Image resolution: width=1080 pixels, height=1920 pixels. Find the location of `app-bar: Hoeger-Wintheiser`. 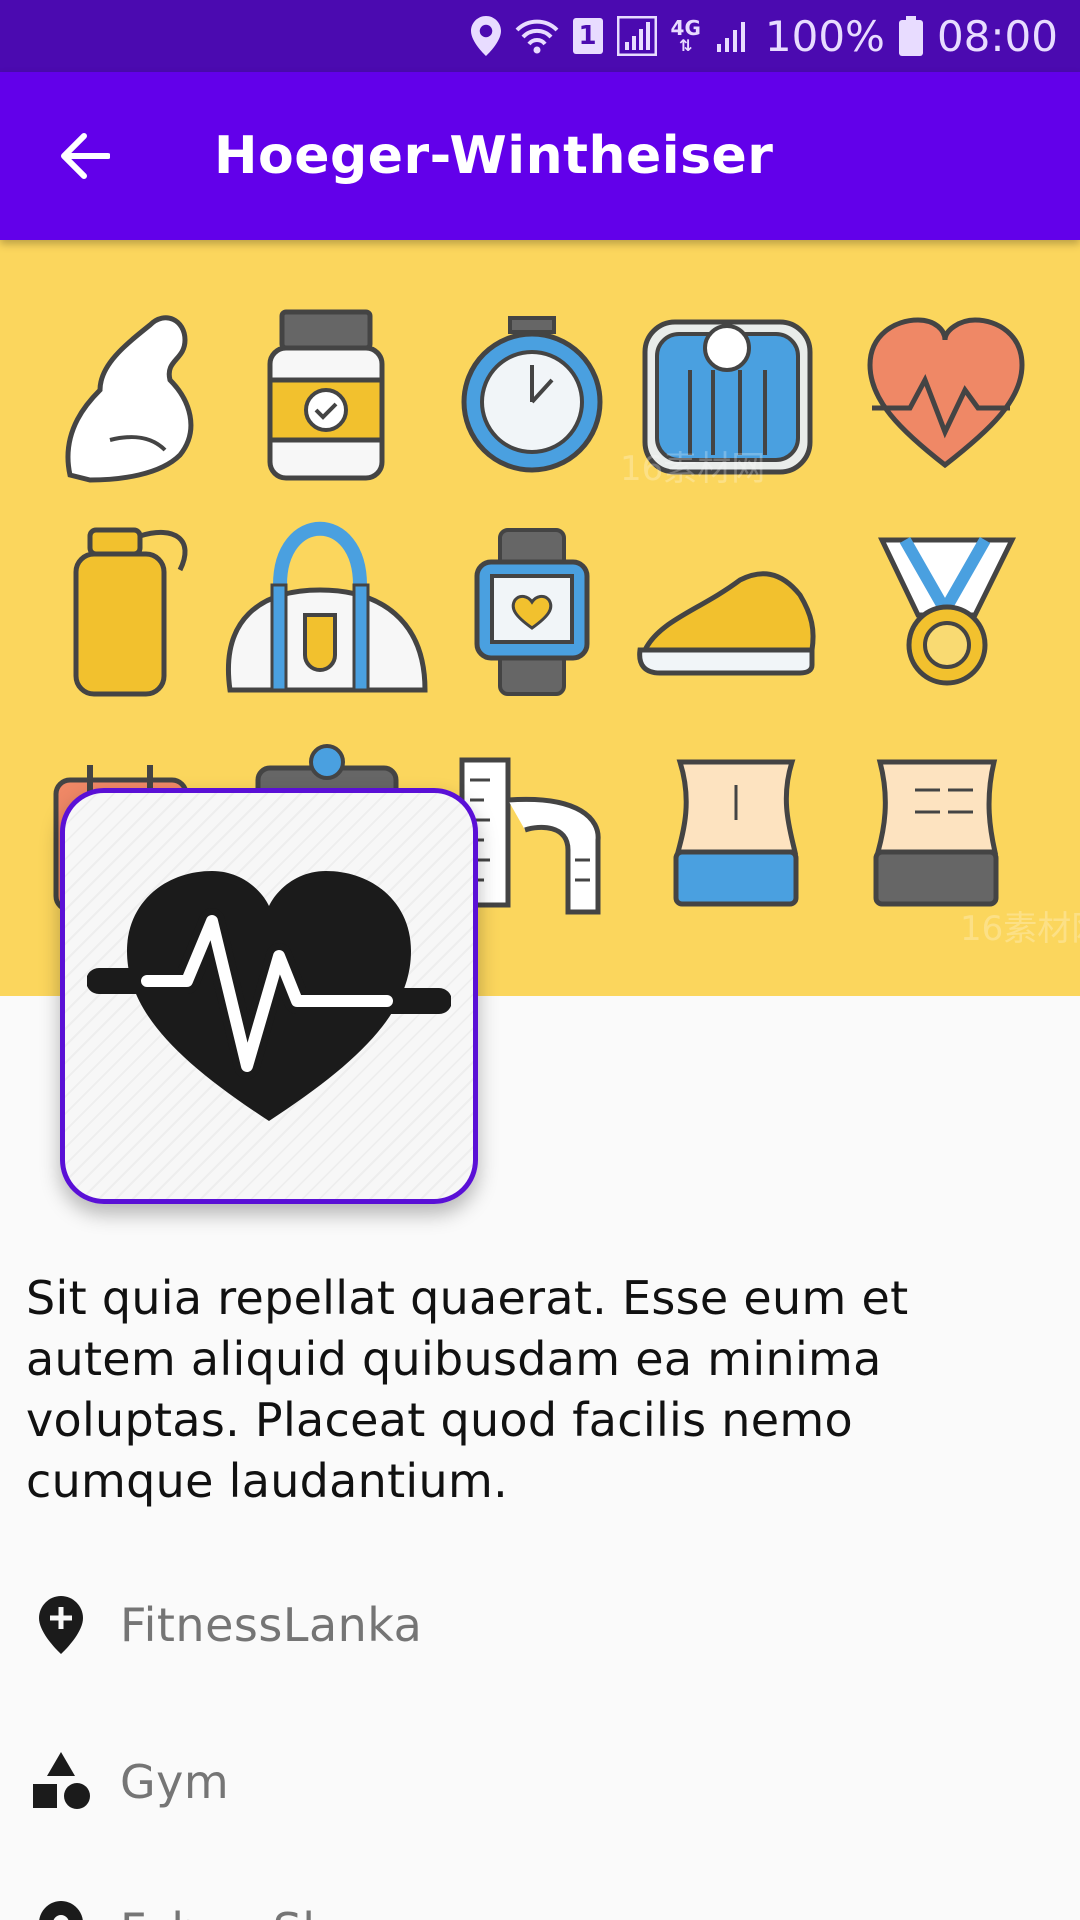

app-bar: Hoeger-Wintheiser is located at coordinates (540, 156).